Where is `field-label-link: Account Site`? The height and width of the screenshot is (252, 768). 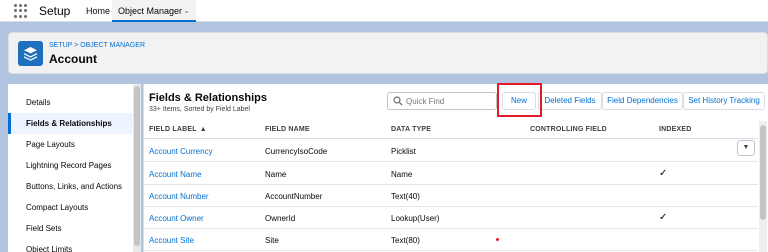 field-label-link: Account Site is located at coordinates (171, 240).